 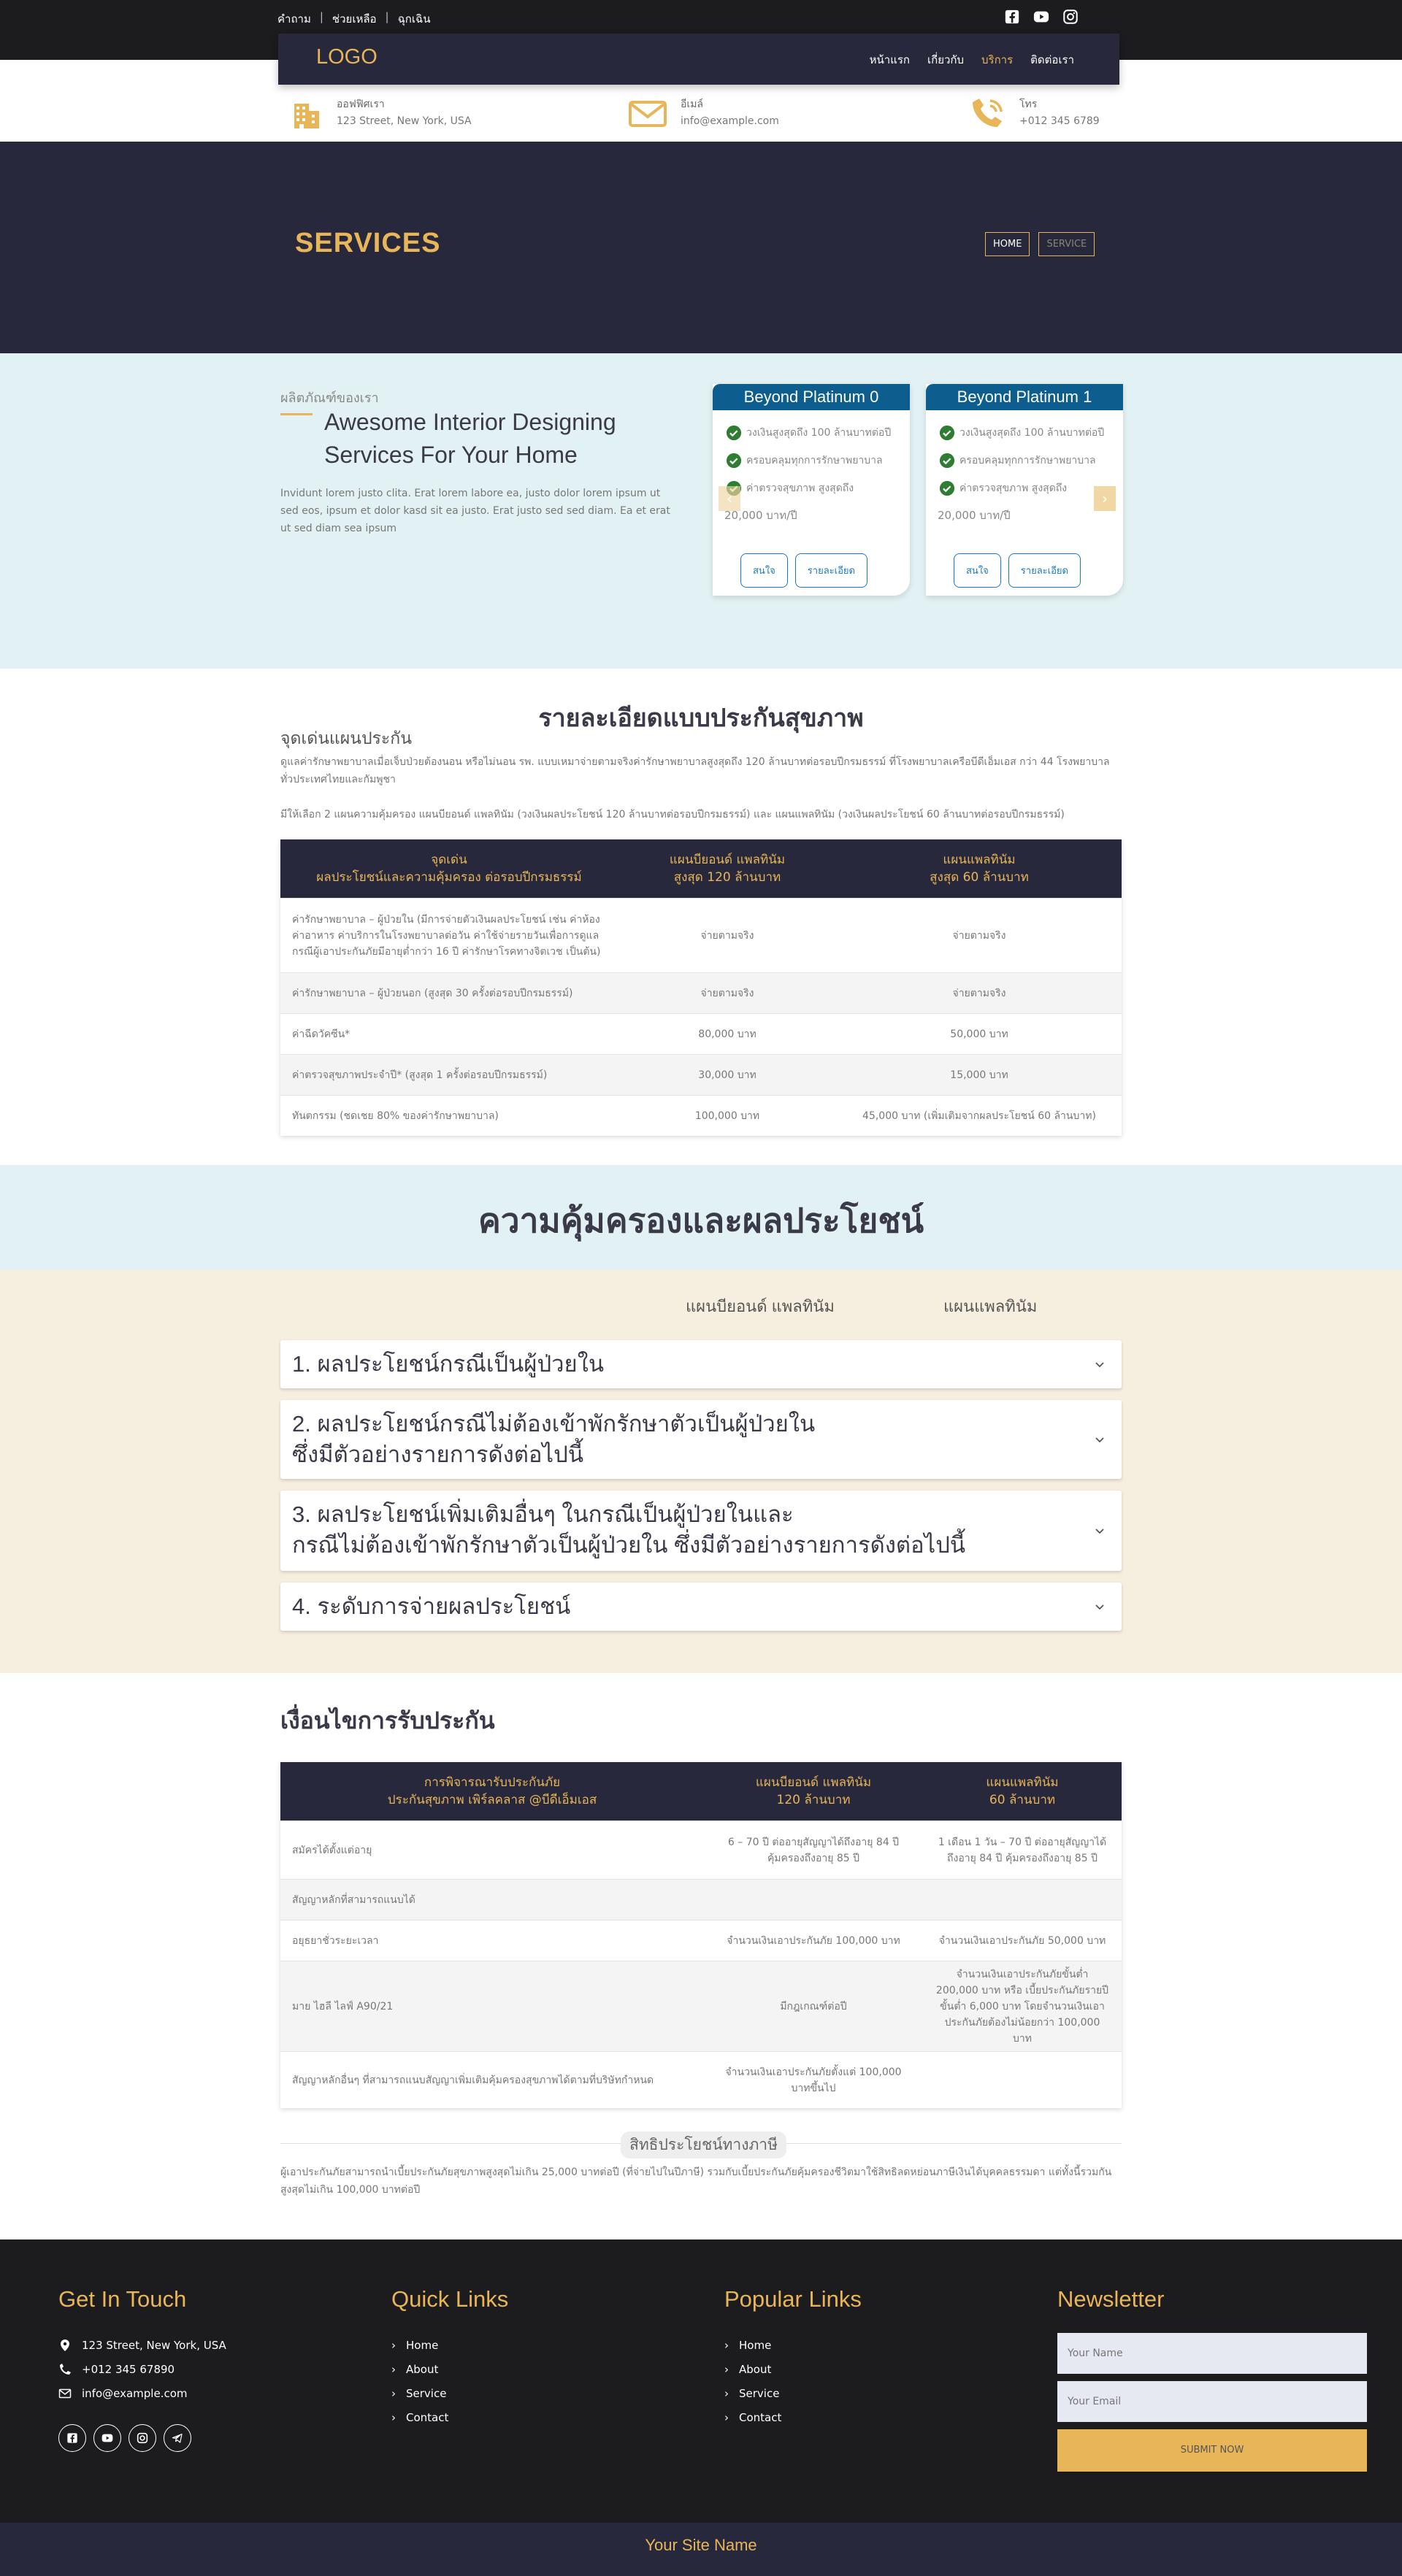 I want to click on logo: LOGO, so click(x=347, y=57).